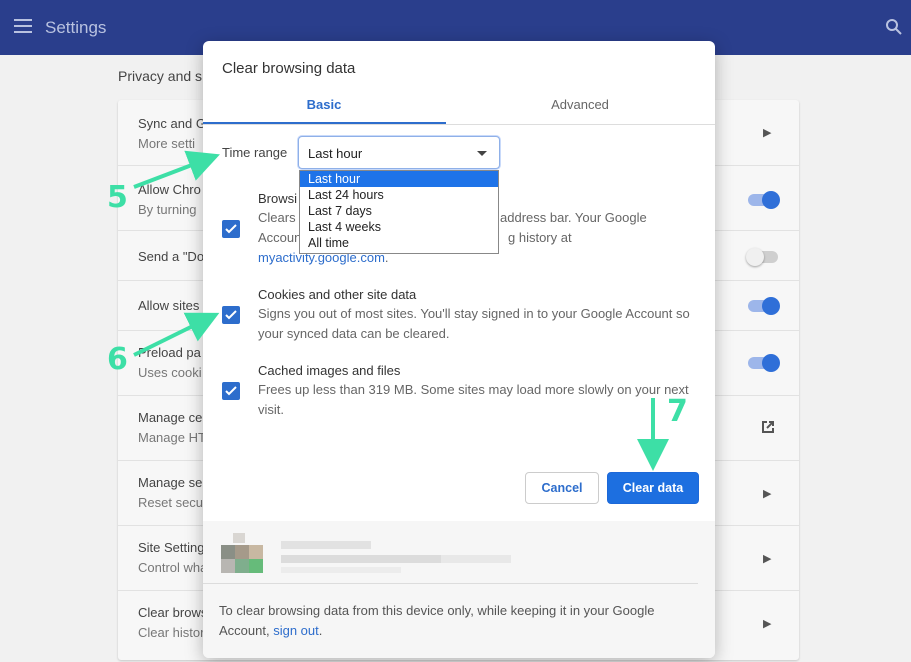 Image resolution: width=911 pixels, height=662 pixels. Describe the element at coordinates (894, 27) in the screenshot. I see `search-icon` at that location.